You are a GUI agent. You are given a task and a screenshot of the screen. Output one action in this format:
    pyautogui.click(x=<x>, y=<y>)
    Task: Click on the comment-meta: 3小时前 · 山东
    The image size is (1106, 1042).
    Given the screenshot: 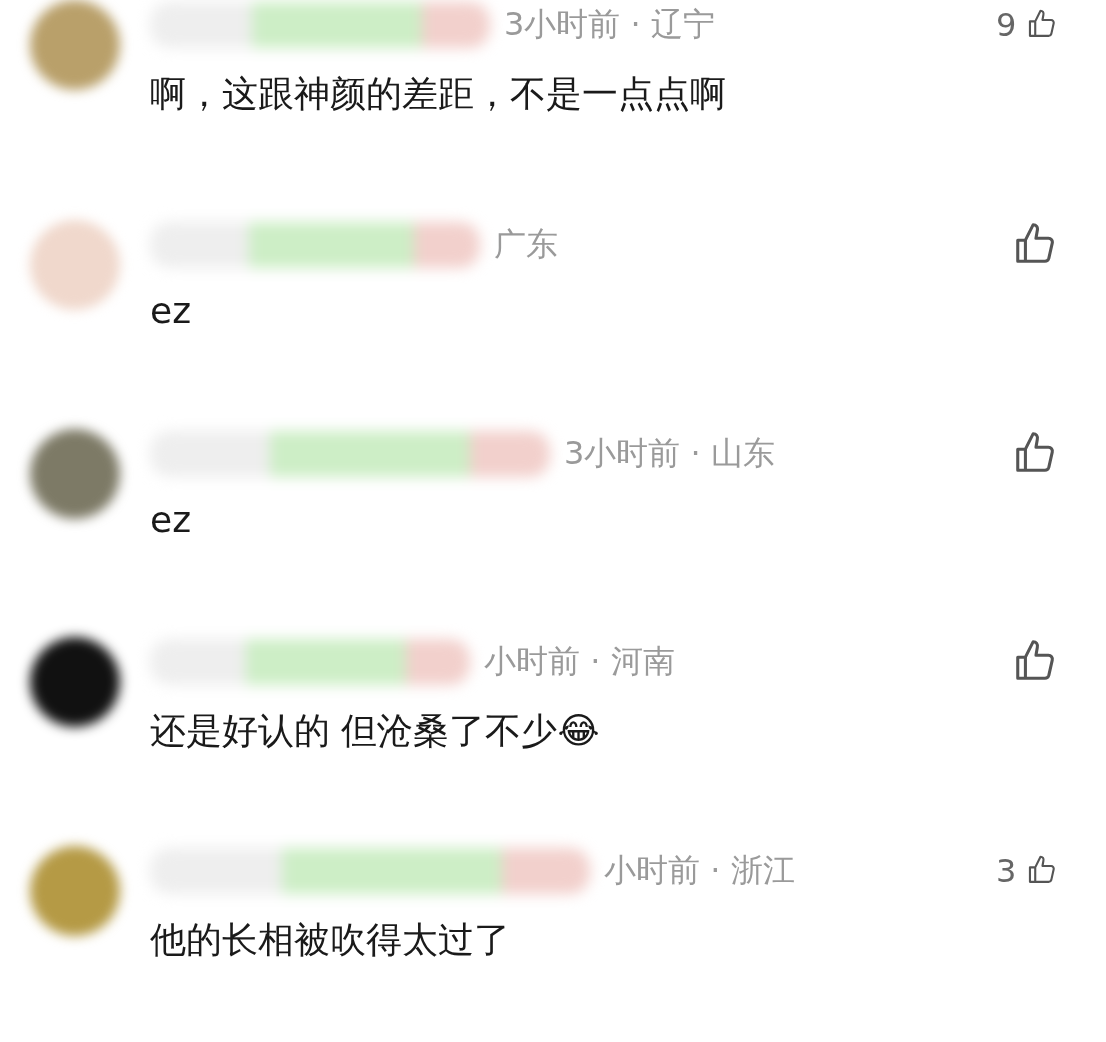 What is the action you would take?
    pyautogui.click(x=669, y=453)
    